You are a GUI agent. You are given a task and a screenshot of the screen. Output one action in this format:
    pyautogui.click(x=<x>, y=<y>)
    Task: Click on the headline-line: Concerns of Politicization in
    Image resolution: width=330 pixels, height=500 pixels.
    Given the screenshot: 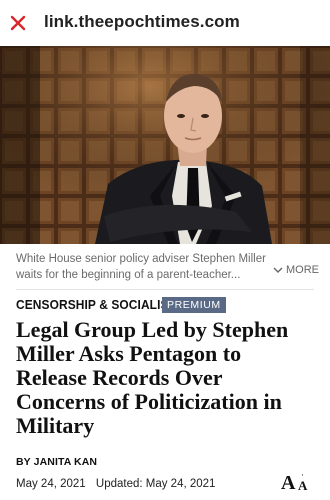 What is the action you would take?
    pyautogui.click(x=149, y=401)
    